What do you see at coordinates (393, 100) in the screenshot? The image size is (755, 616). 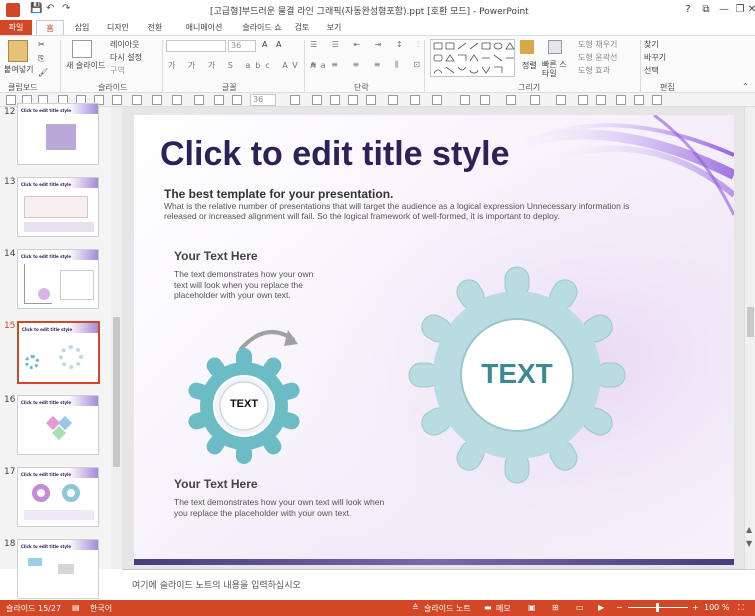 I see `line-icon` at bounding box center [393, 100].